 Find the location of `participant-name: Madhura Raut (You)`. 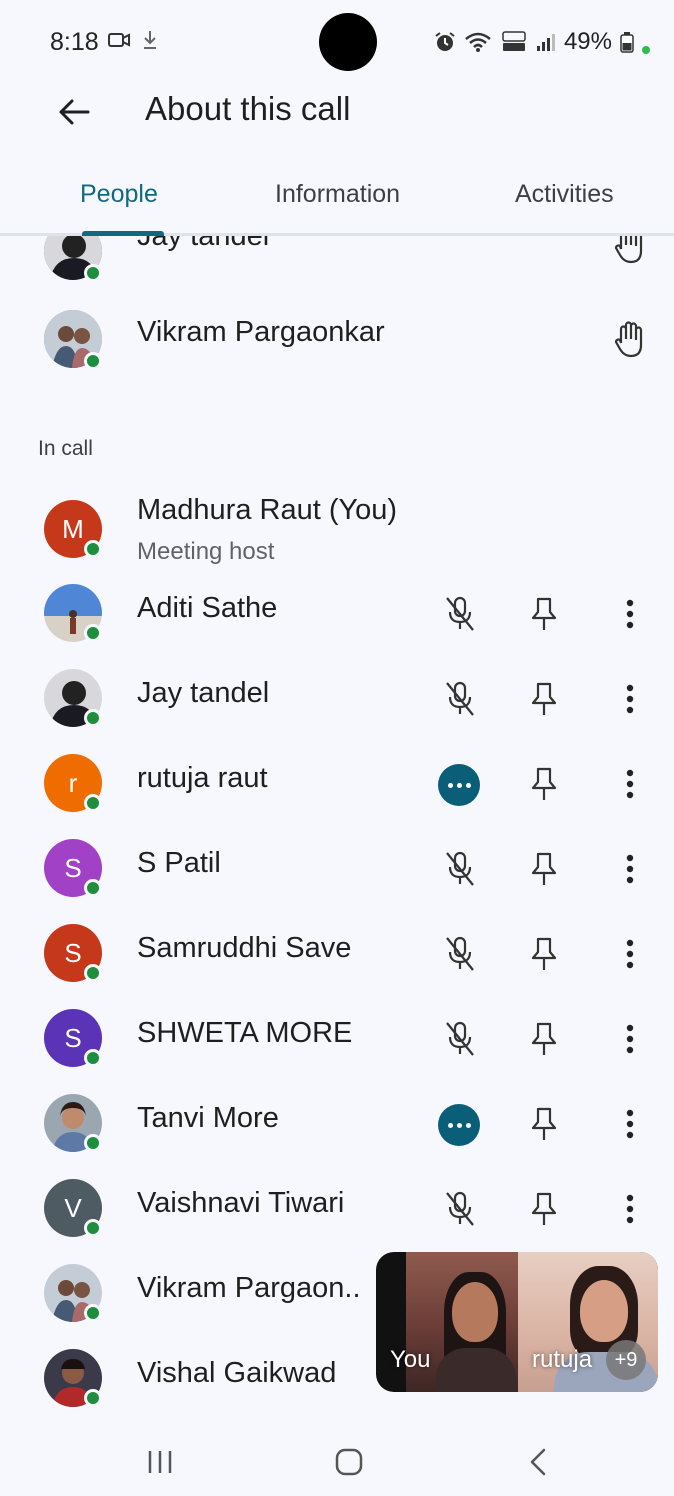

participant-name: Madhura Raut (You) is located at coordinates (267, 510).